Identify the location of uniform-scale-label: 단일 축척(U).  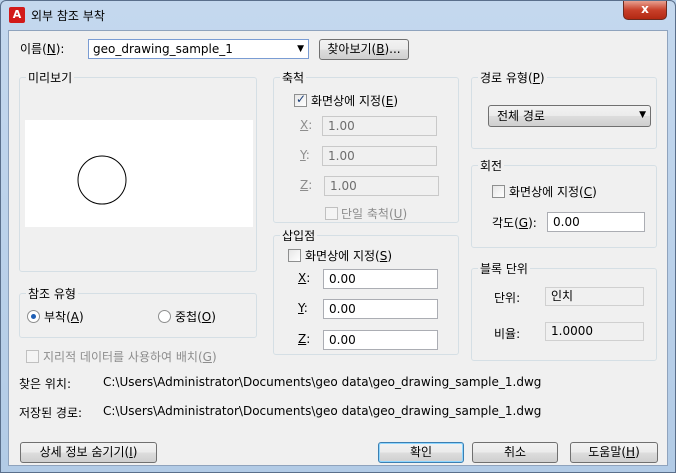
(374, 213).